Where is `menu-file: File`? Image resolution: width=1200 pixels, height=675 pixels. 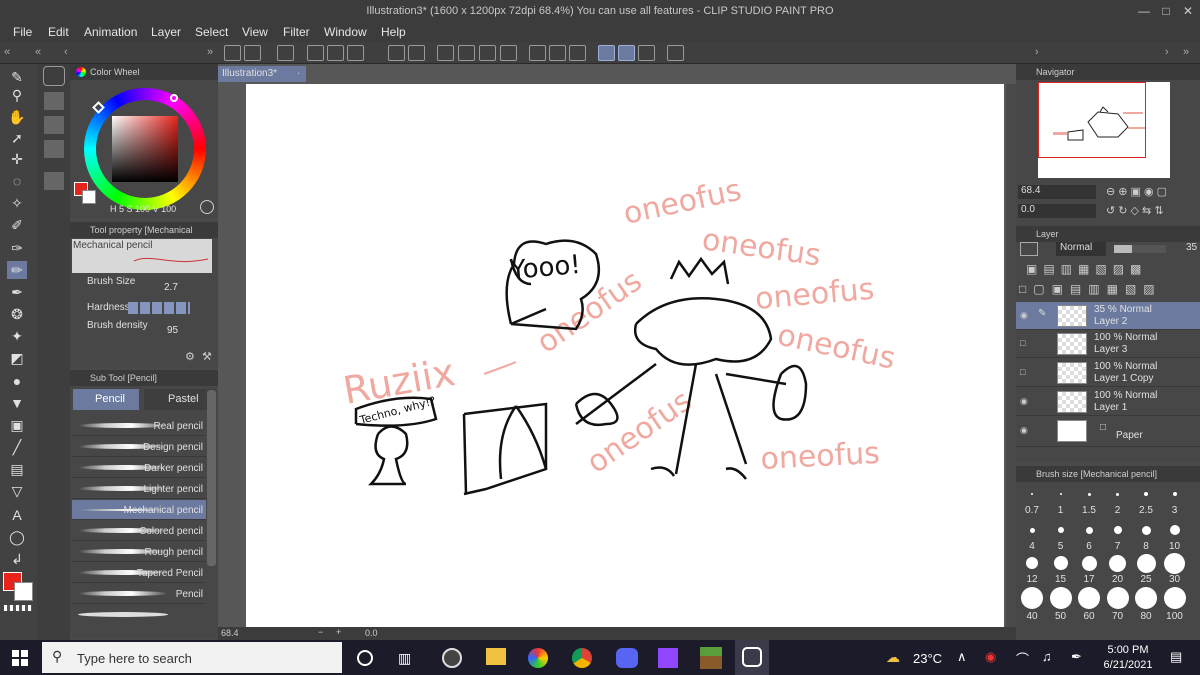 menu-file: File is located at coordinates (22, 32).